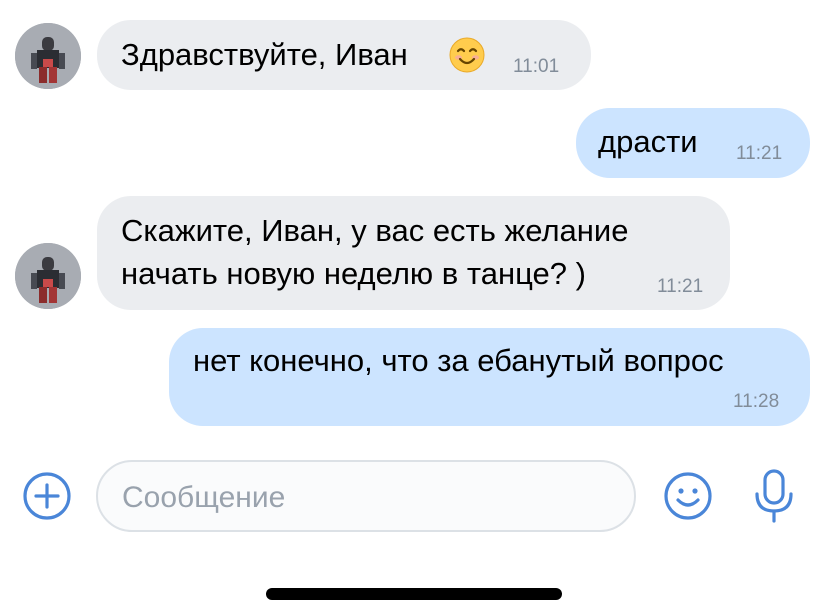 Image resolution: width=828 pixels, height=615 pixels. What do you see at coordinates (458, 360) in the screenshot?
I see `message-text: нет конечно, что за ебанутый вопрос` at bounding box center [458, 360].